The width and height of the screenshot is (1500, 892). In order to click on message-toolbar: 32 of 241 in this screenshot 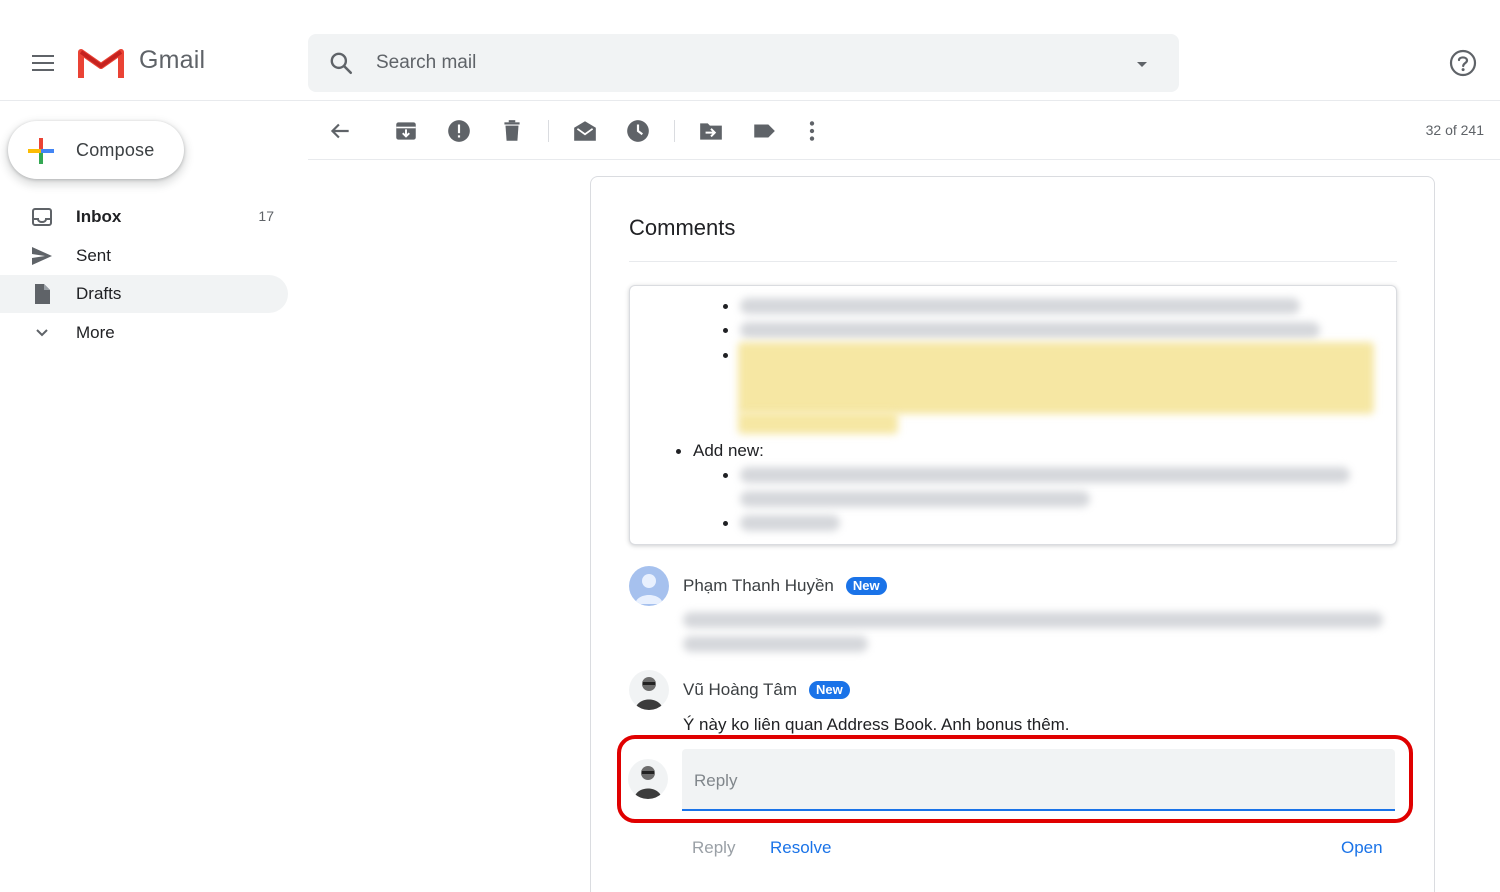, I will do `click(904, 131)`.